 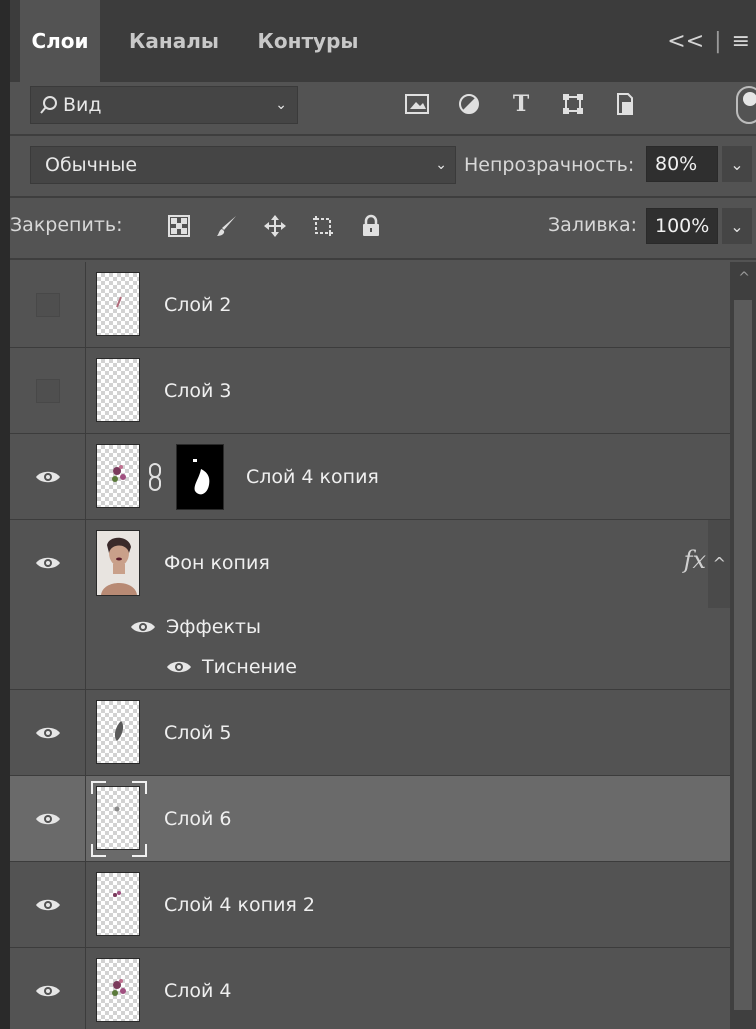 What do you see at coordinates (711, 41) in the screenshot?
I see `panel-controls: << | ≡` at bounding box center [711, 41].